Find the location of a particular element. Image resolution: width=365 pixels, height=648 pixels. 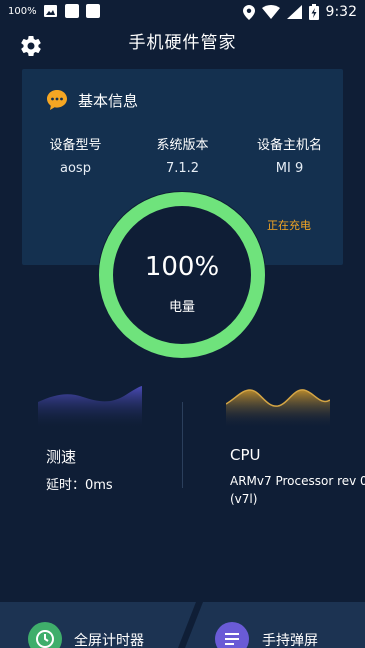

host-name-column: 设备主机名 MI 9 is located at coordinates (289, 155).